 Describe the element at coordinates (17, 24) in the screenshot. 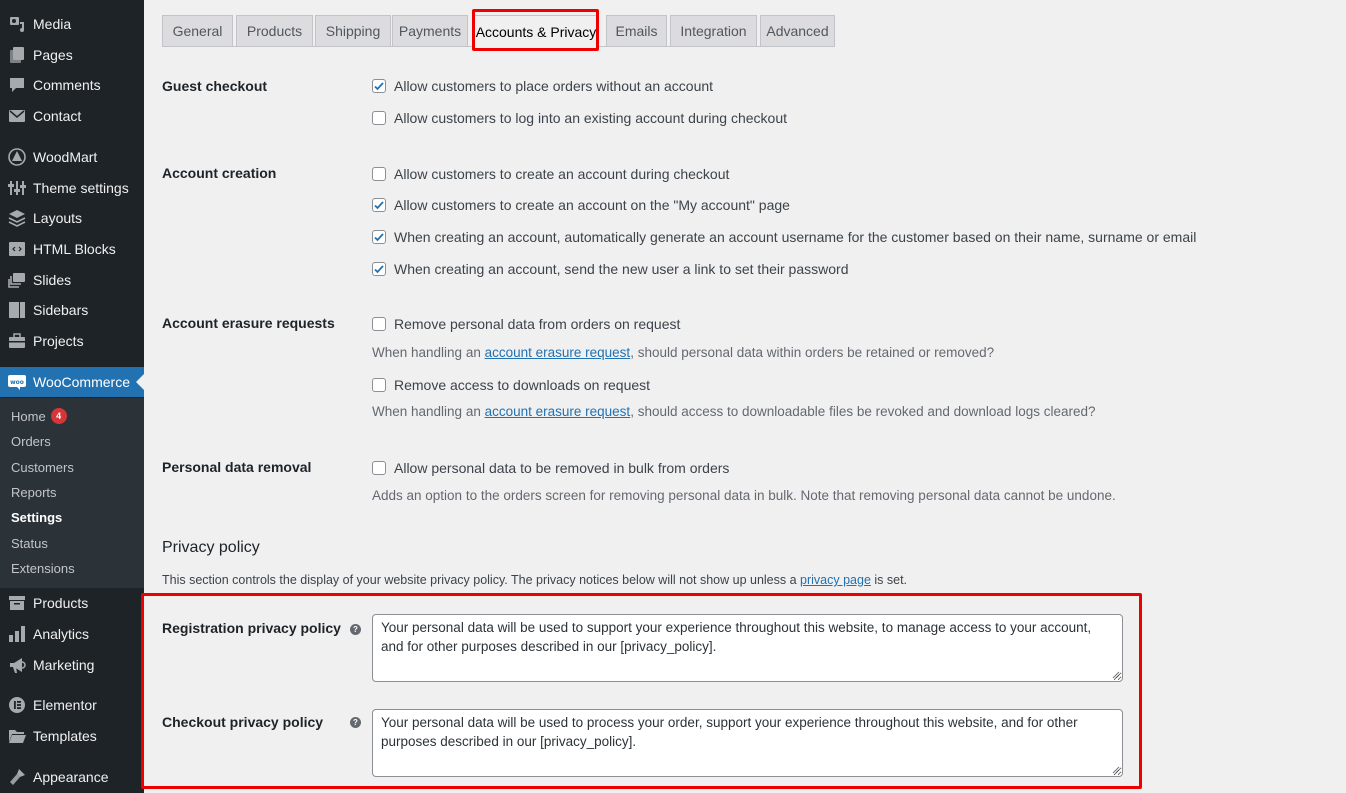

I see `media-icon` at that location.